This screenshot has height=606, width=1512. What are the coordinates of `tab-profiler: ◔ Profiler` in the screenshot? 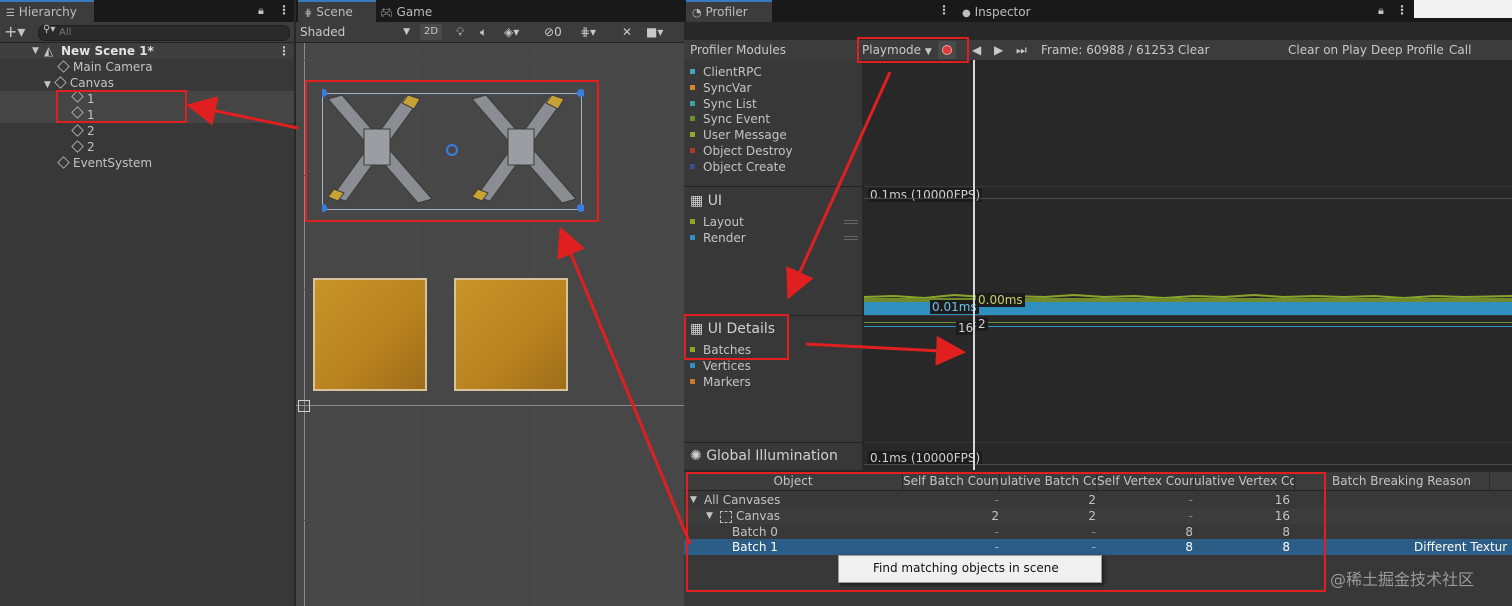 It's located at (729, 11).